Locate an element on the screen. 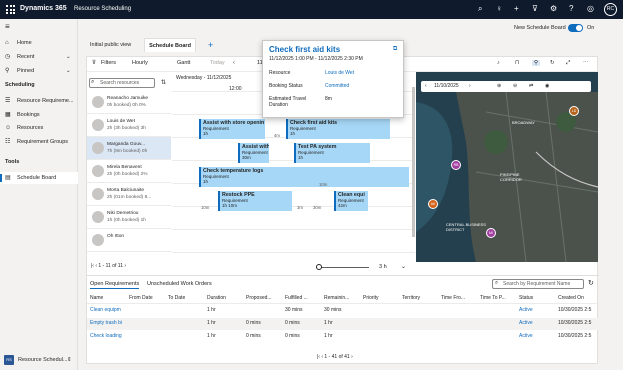  resource-row: Louis de Wet 2h (3h booked) 3h is located at coordinates (129, 125).